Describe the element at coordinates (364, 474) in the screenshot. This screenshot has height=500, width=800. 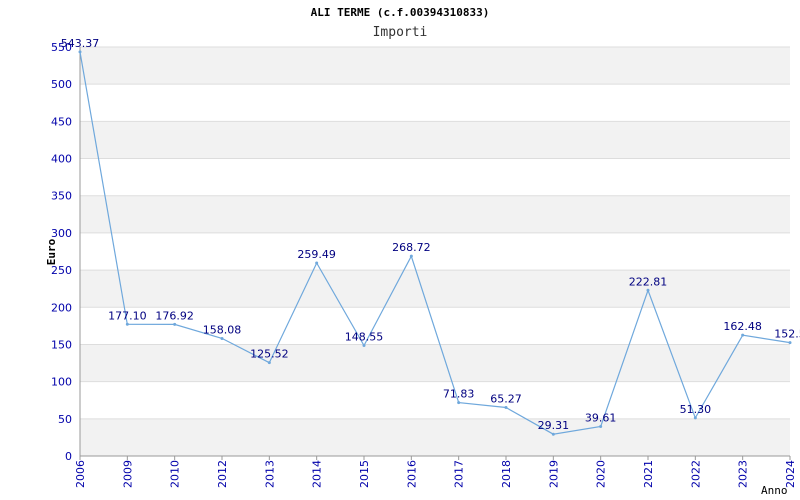
I see `x-tick-label: 2015` at that location.